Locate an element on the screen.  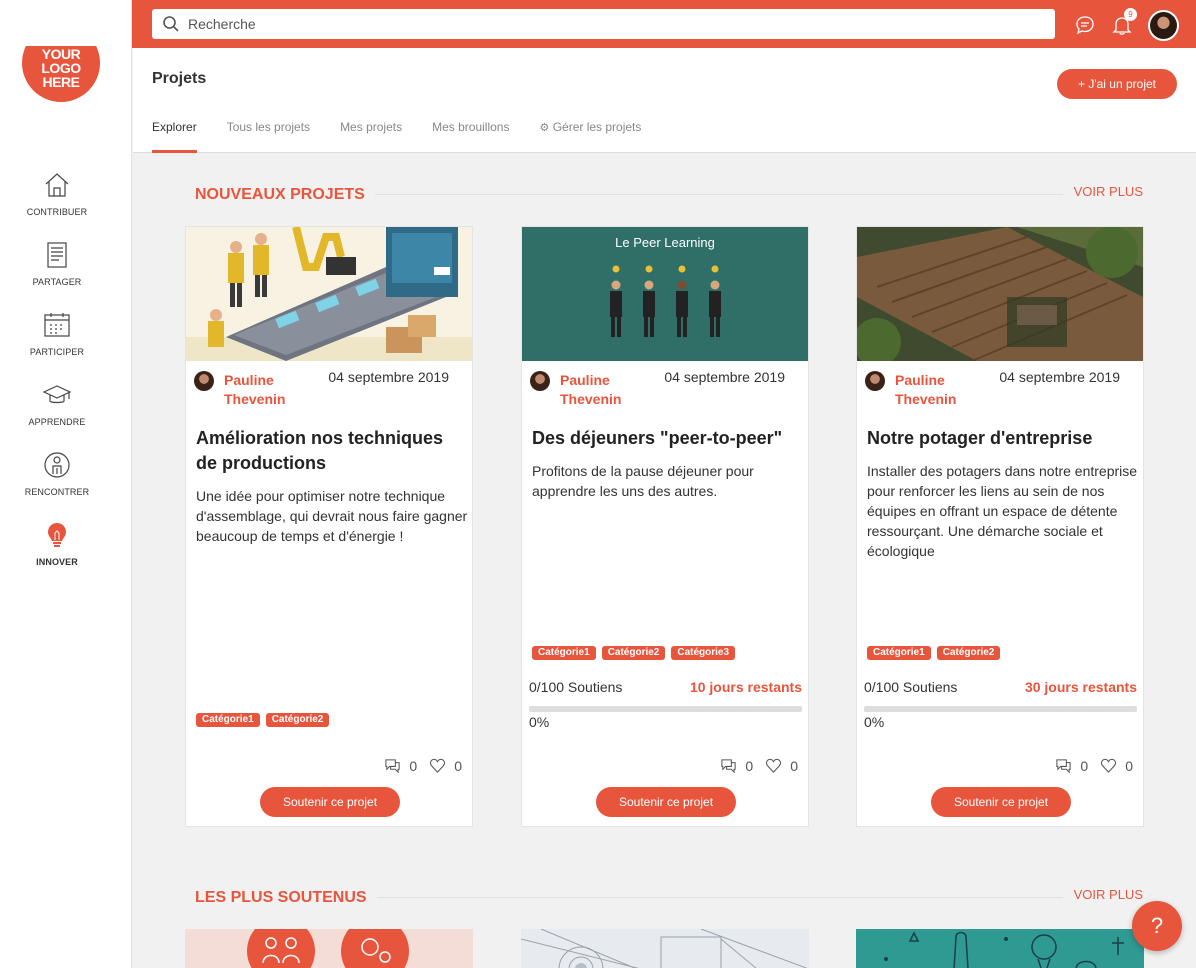
notification-badge: 9 is located at coordinates (1130, 14).